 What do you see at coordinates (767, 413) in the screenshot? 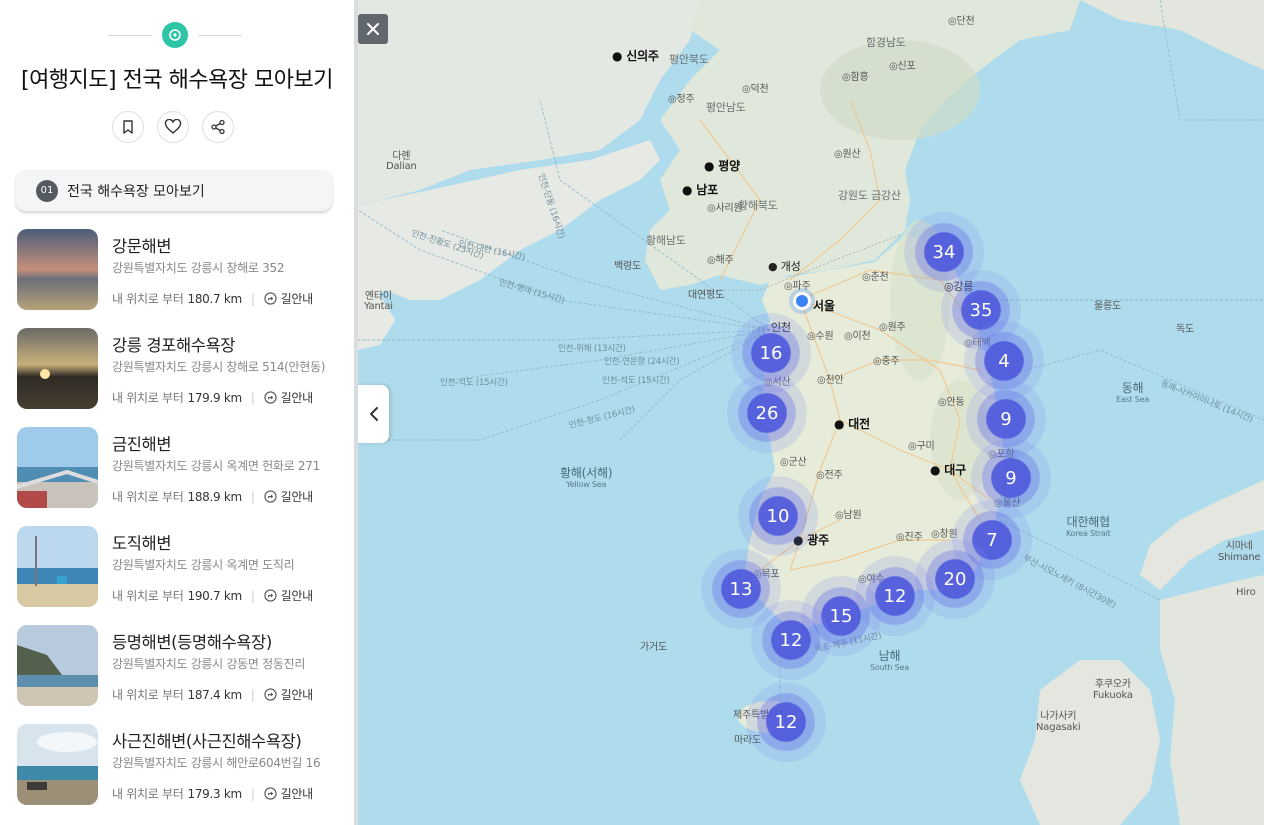
I see `cluster-marker: 26` at bounding box center [767, 413].